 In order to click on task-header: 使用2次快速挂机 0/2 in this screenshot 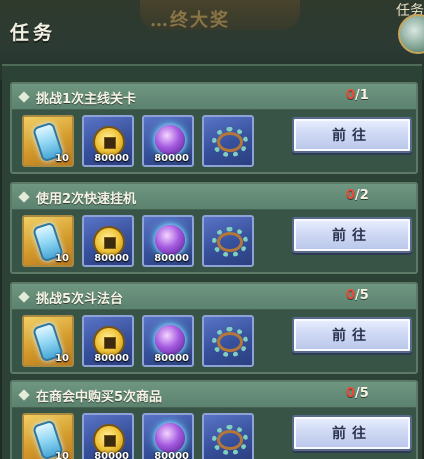, I will do `click(214, 197)`.